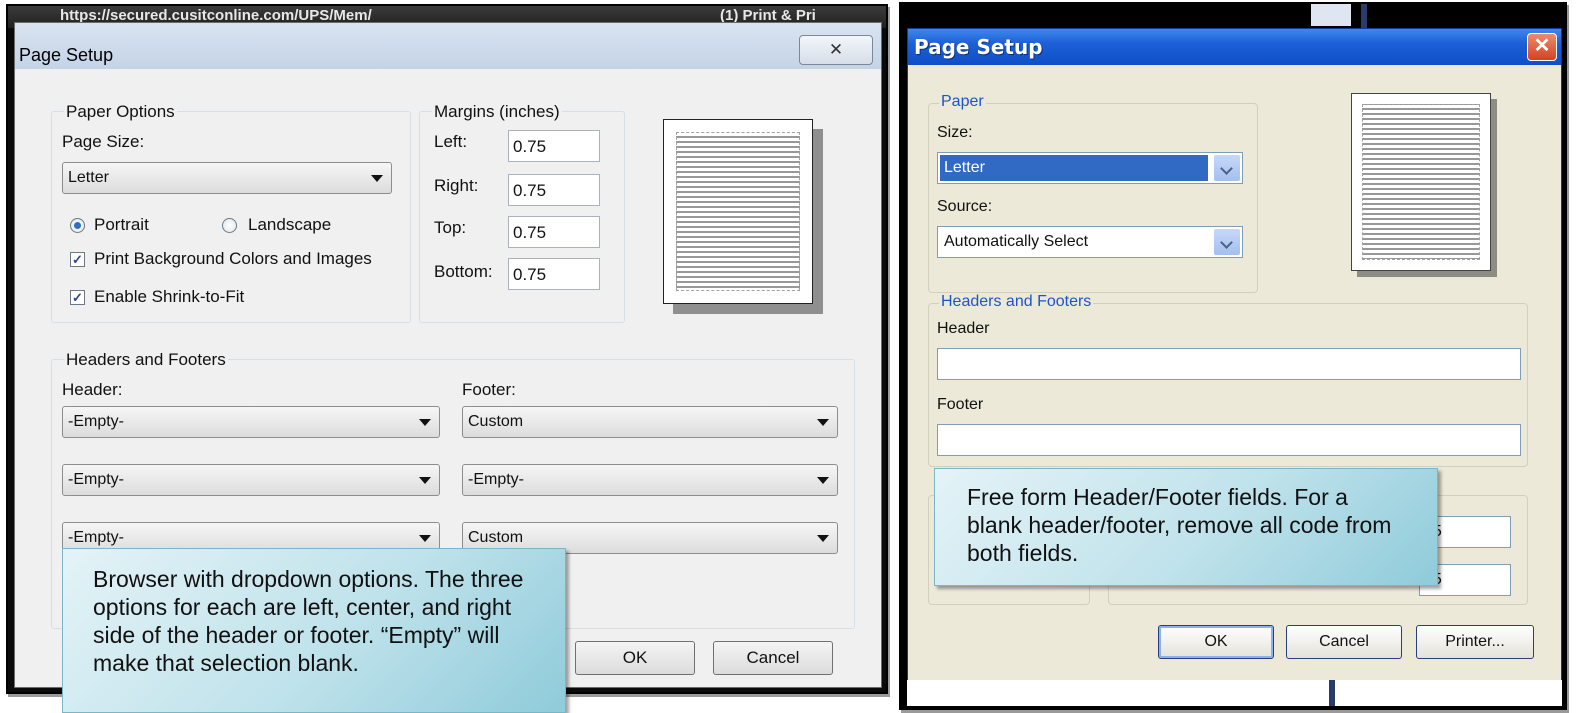 The image size is (1580, 713). What do you see at coordinates (489, 389) in the screenshot?
I see `footer-label: Footer:` at bounding box center [489, 389].